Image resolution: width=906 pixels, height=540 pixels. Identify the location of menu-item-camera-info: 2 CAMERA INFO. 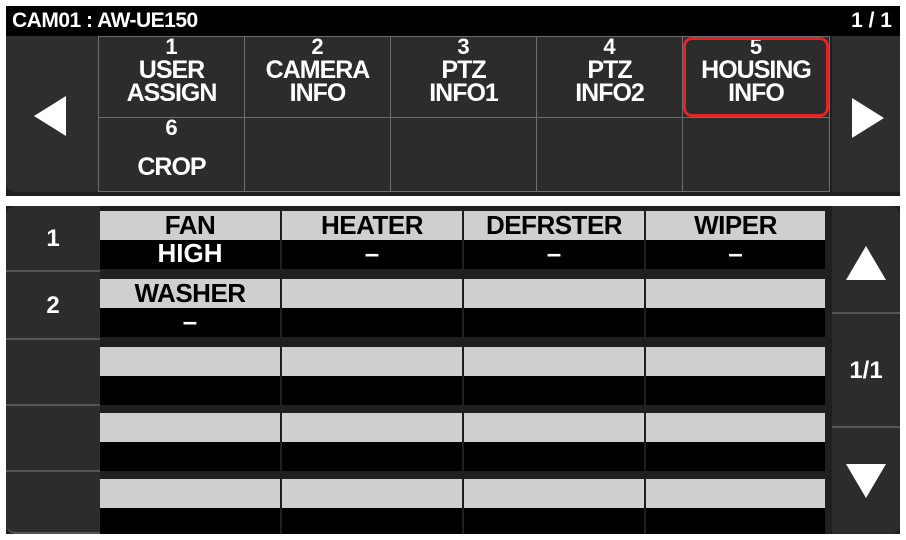
(317, 77).